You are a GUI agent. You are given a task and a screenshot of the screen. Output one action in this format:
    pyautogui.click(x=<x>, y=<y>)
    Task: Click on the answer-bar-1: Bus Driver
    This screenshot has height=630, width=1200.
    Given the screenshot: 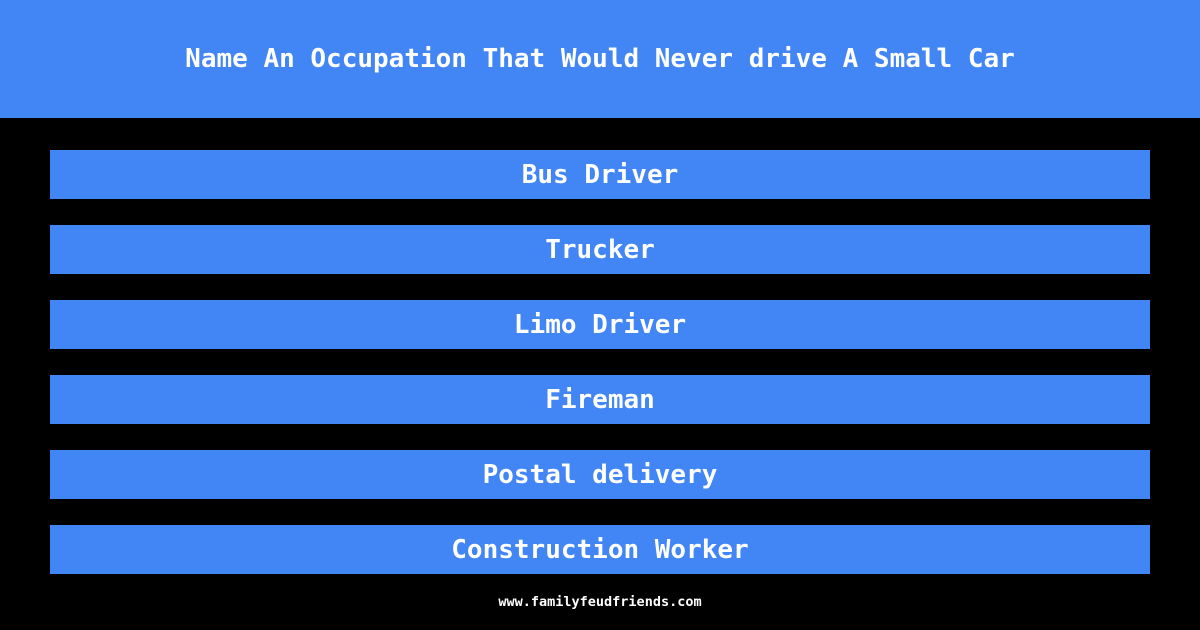 What is the action you would take?
    pyautogui.click(x=600, y=174)
    